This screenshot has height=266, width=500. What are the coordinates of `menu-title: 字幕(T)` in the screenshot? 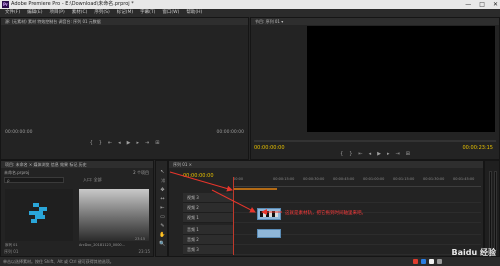 It's located at (147, 13).